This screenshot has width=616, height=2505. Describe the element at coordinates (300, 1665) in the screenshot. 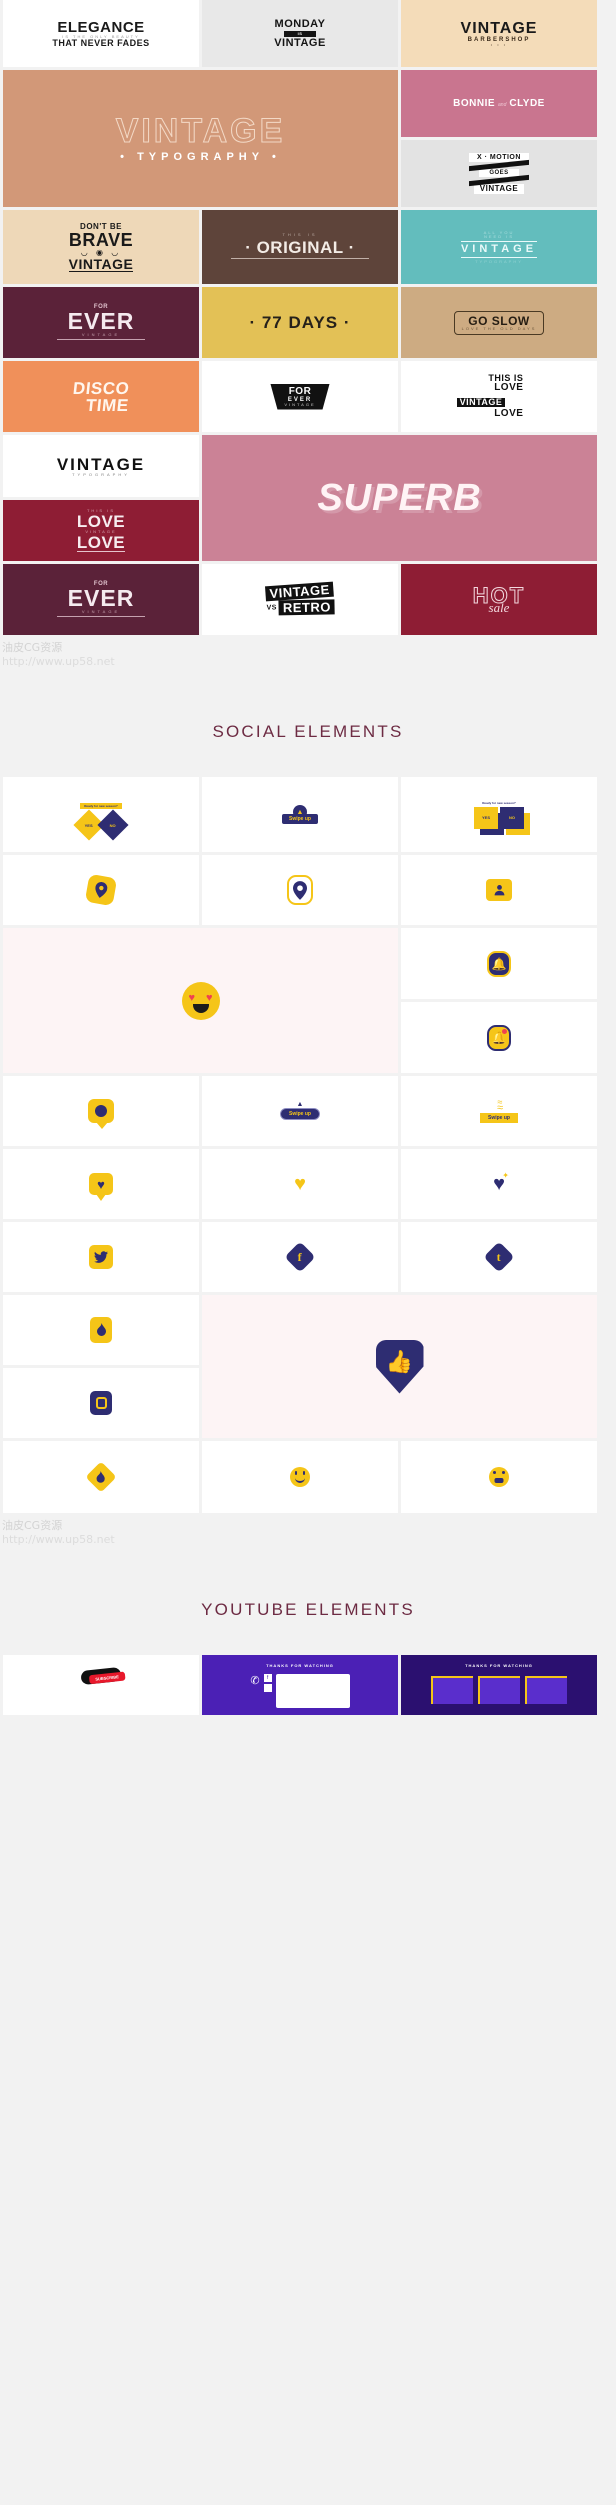

I see `end-screen-title: THANKS FOR WATCHING` at that location.